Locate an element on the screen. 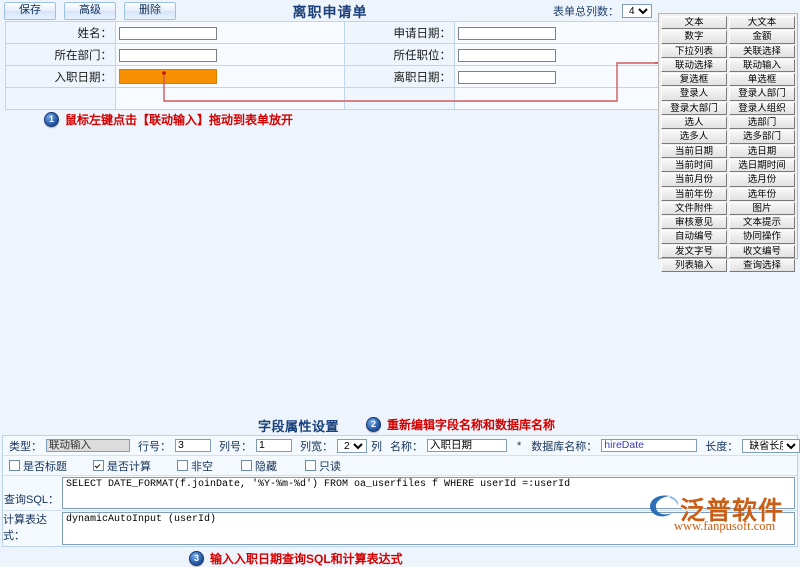  apply-date-input is located at coordinates (507, 33).